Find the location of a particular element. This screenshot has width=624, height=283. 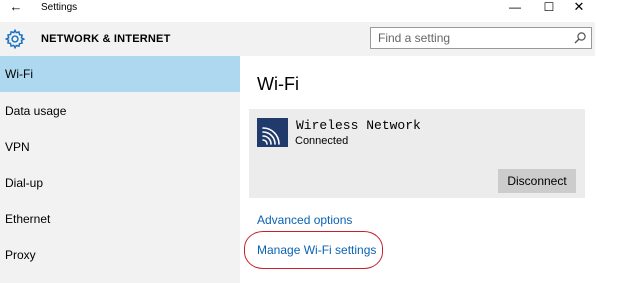

sidebar-item-label: Dial-up is located at coordinates (24, 183).